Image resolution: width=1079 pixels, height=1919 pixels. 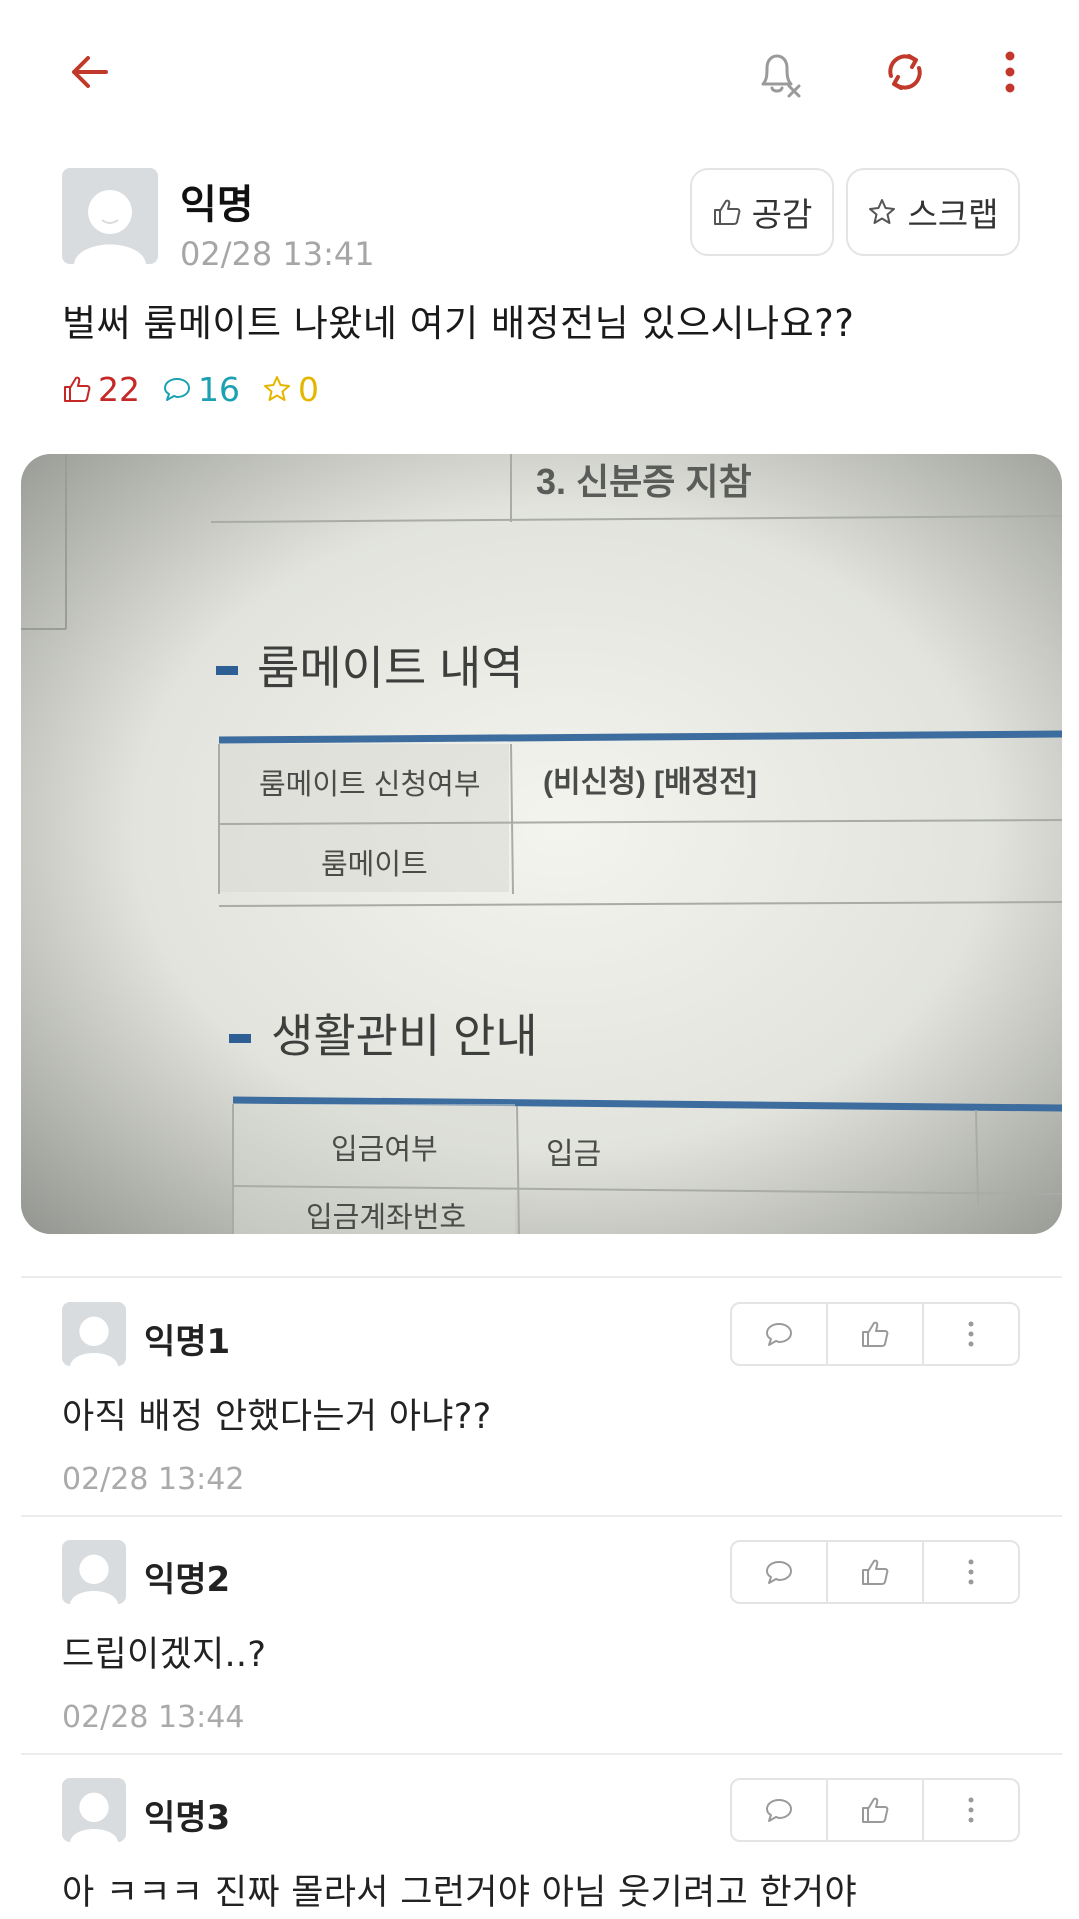 I want to click on comment-count: 16, so click(x=201, y=389).